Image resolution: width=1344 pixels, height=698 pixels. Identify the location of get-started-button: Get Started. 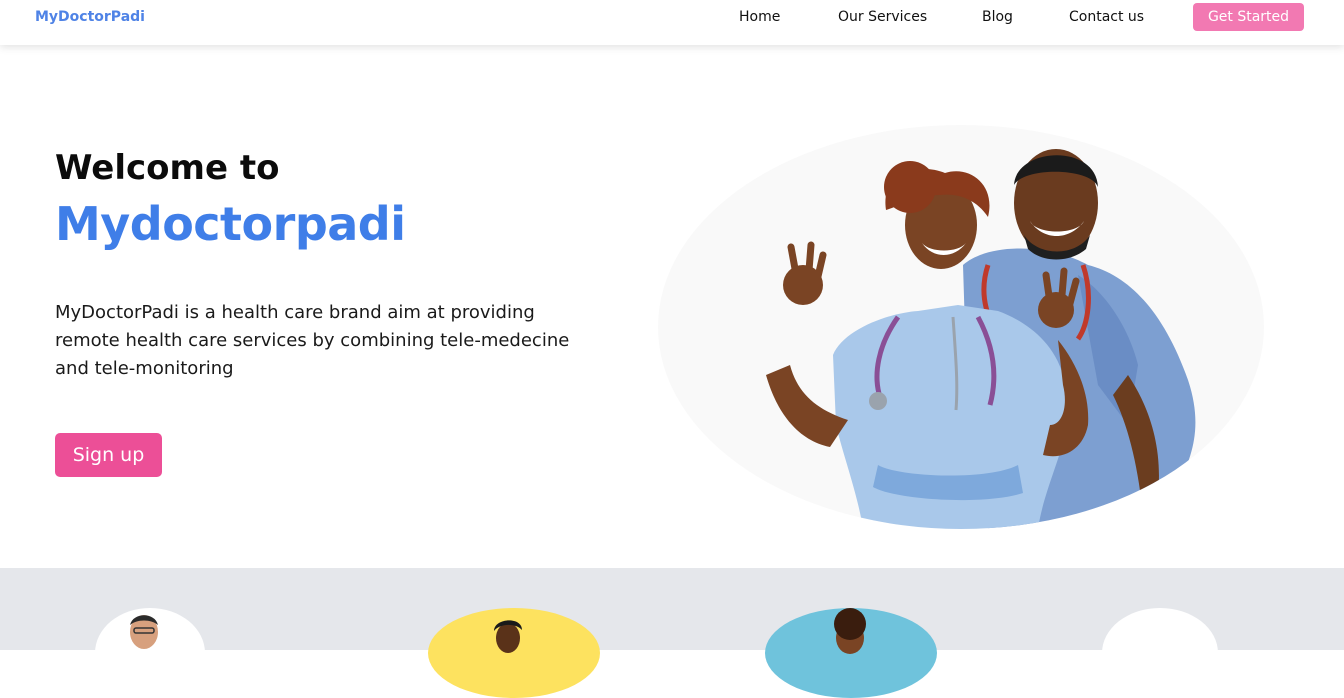
(1248, 17).